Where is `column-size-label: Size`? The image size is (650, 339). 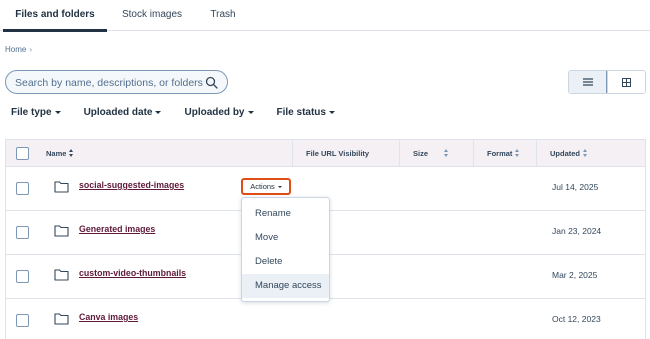 column-size-label: Size is located at coordinates (421, 153).